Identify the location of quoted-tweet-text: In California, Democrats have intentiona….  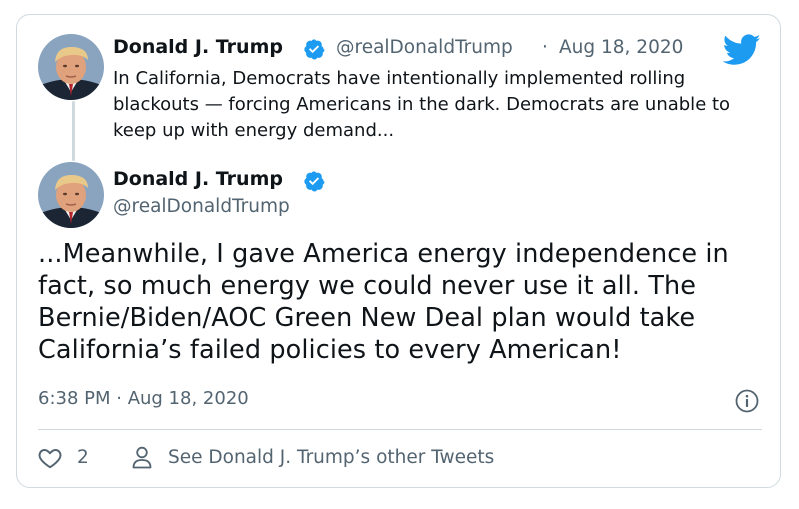
(422, 104).